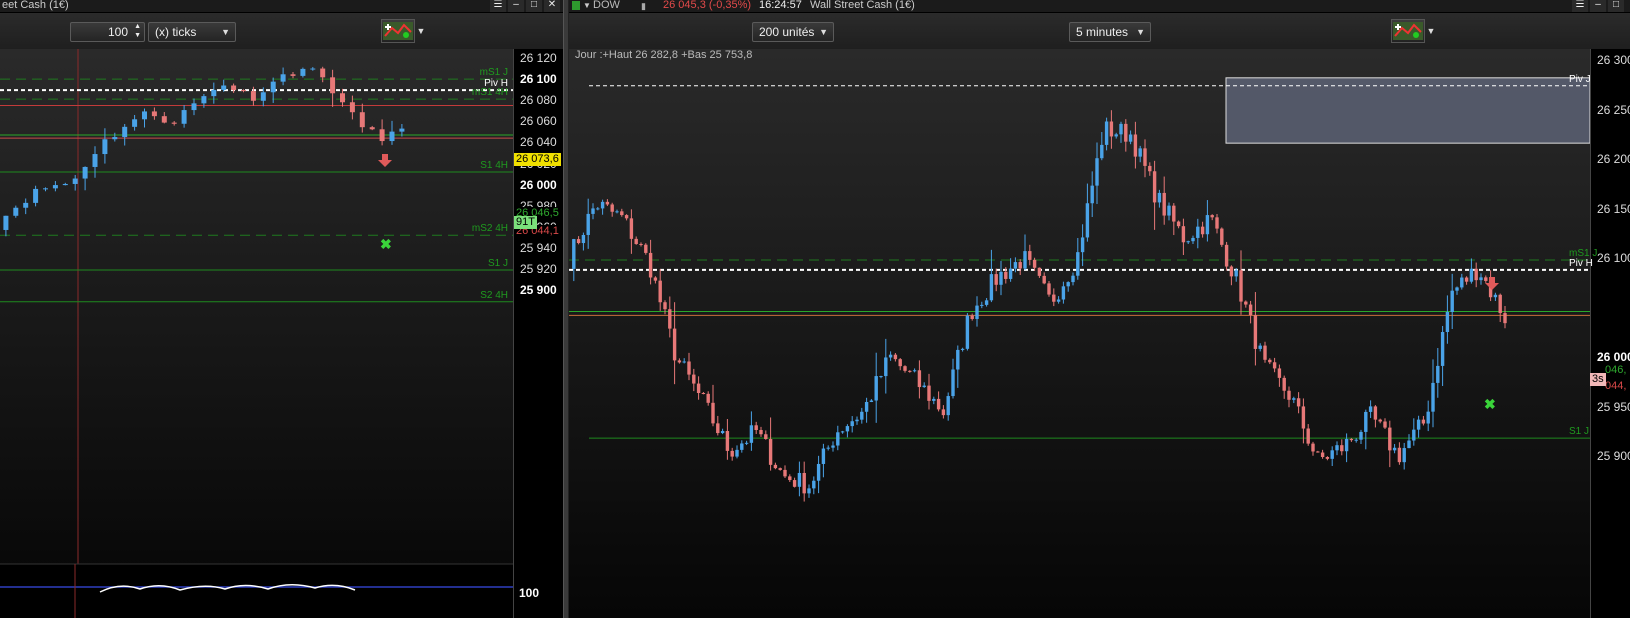 Image resolution: width=1630 pixels, height=618 pixels. I want to click on units-select: 200 unités ▼, so click(793, 32).